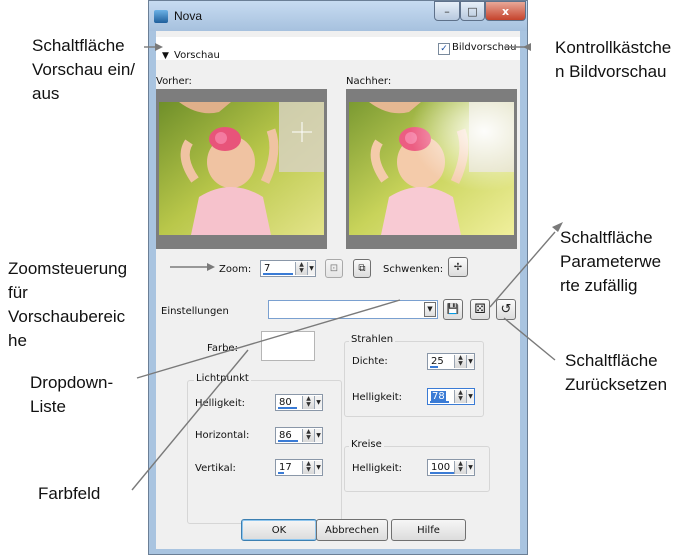  Describe the element at coordinates (413, 269) in the screenshot. I see `pan-label: Schwenken:` at that location.